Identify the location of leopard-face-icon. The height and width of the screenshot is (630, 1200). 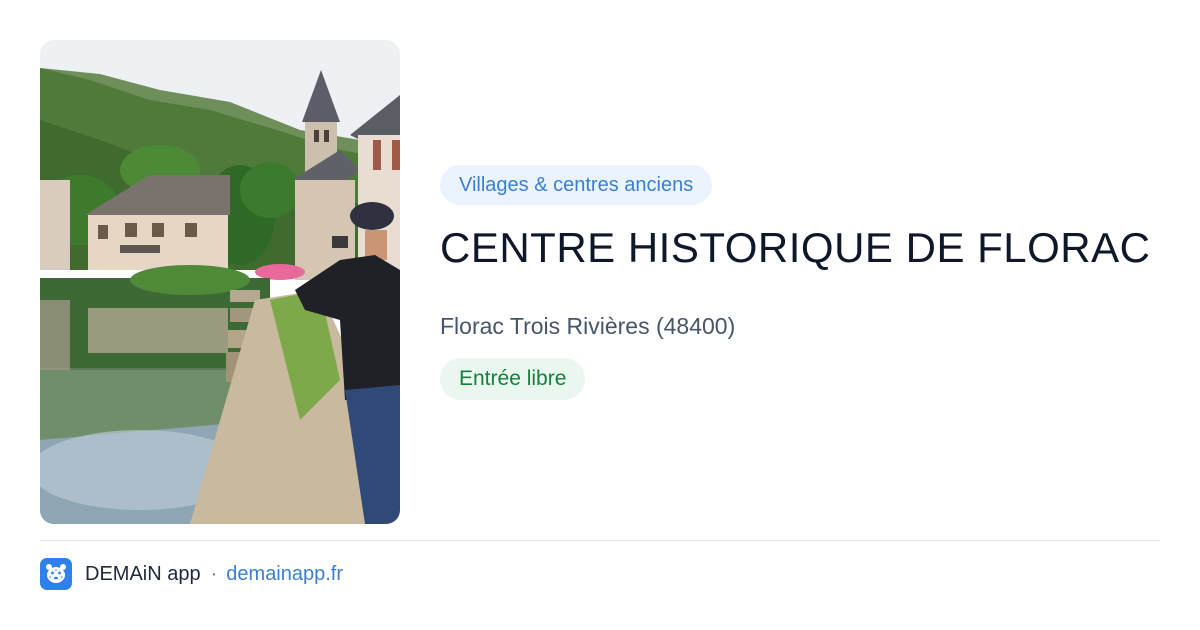
(56, 574).